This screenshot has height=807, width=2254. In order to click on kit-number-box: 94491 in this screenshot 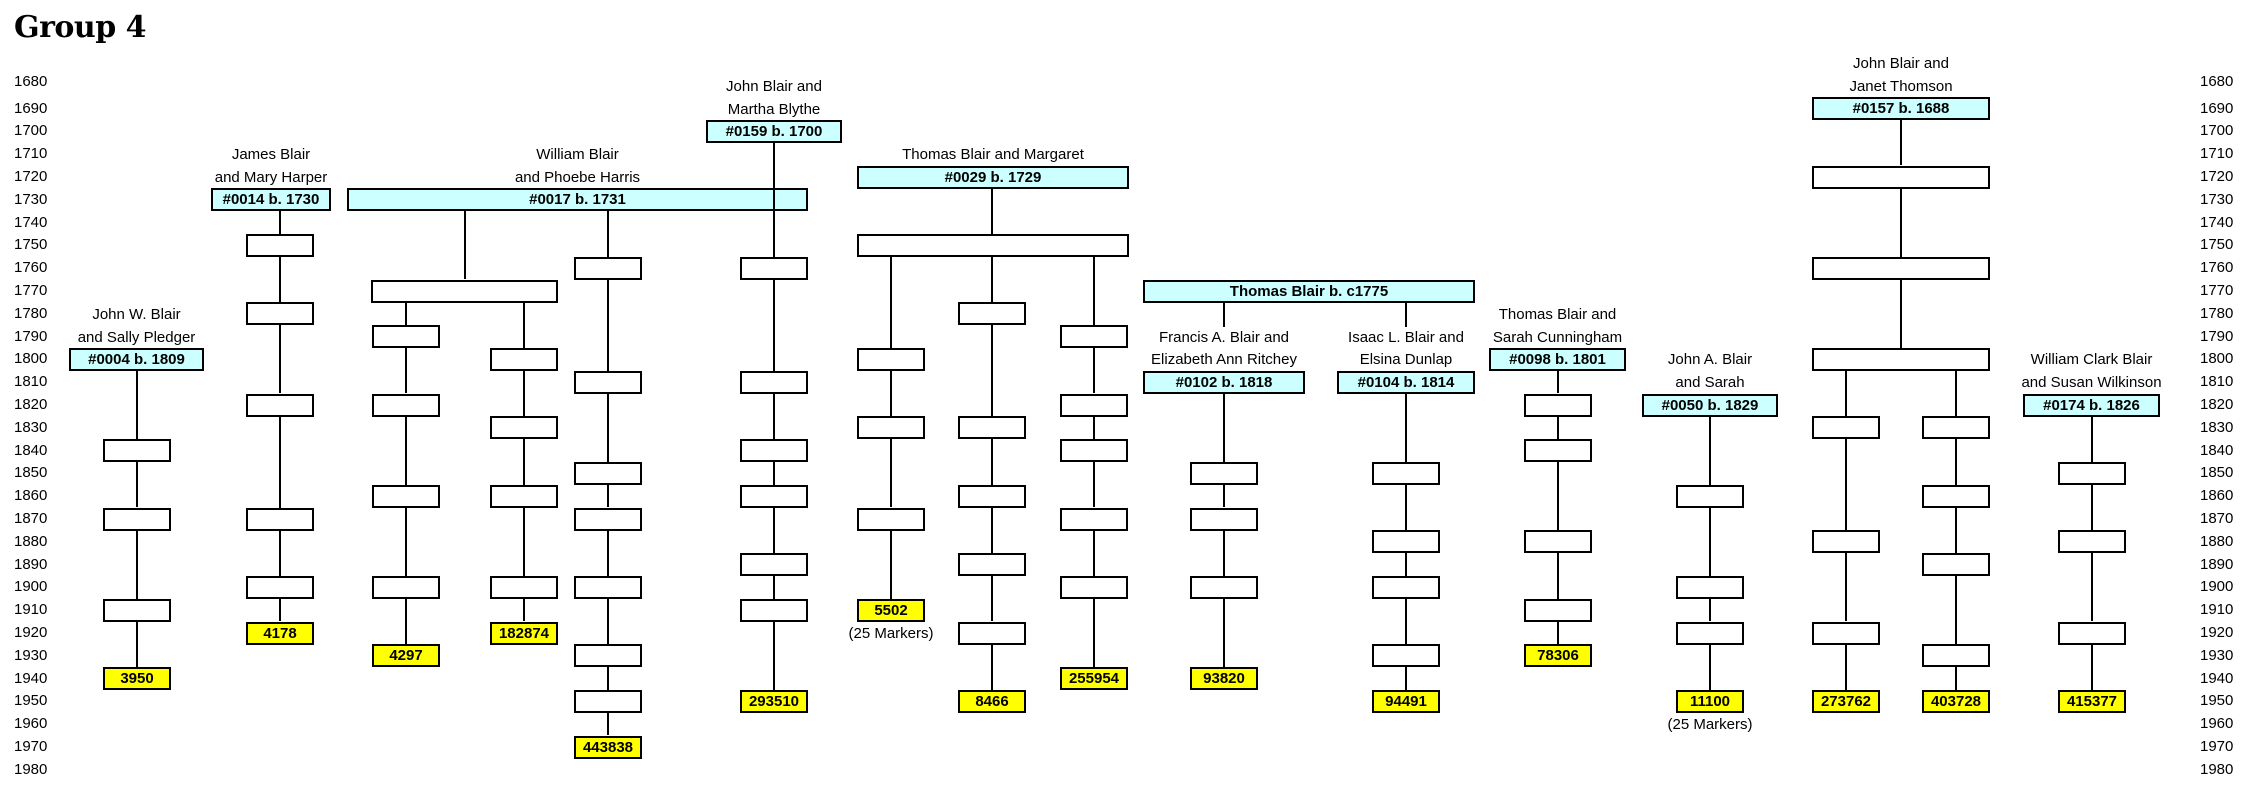, I will do `click(1406, 701)`.